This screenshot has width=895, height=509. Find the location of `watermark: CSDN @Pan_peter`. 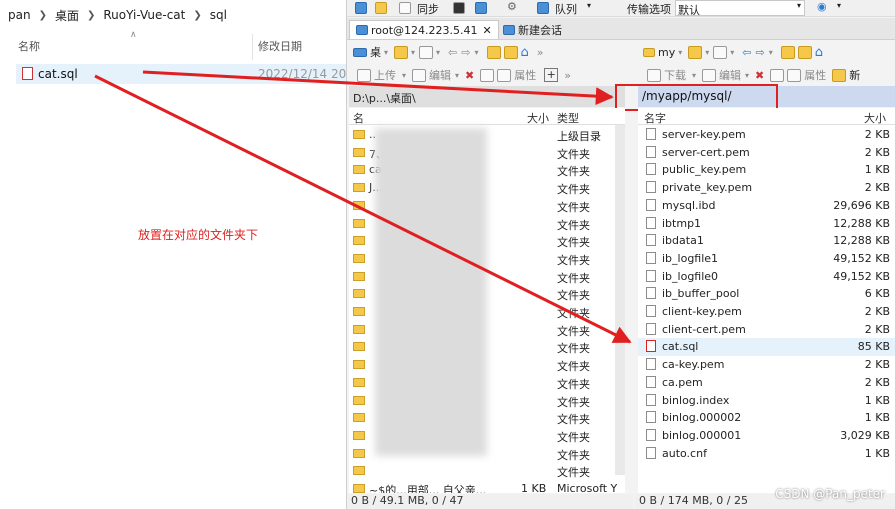

watermark: CSDN @Pan_peter is located at coordinates (830, 494).